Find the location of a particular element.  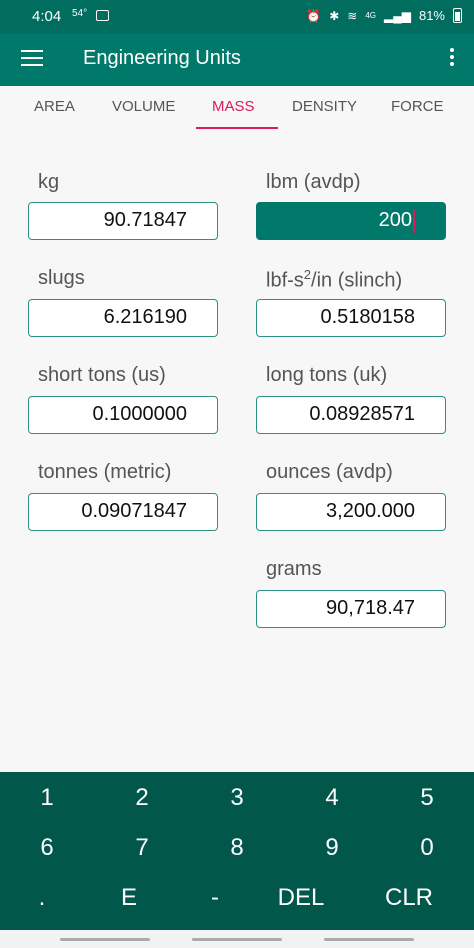

key-clear: CLR is located at coordinates (409, 898).